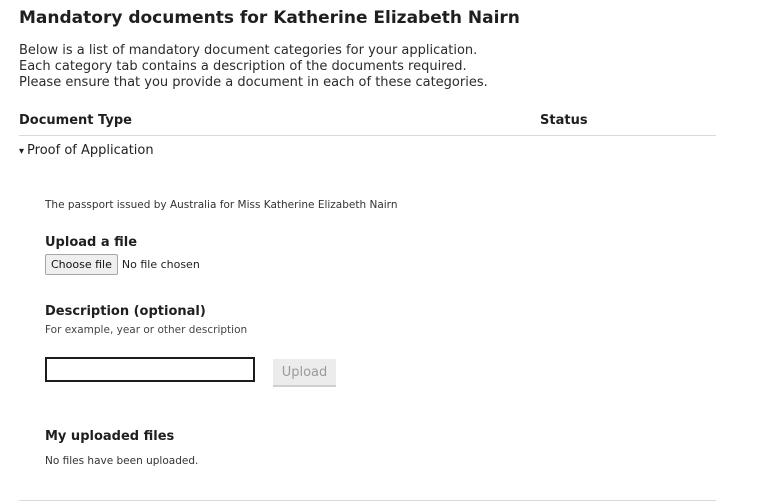 This screenshot has height=503, width=768. Describe the element at coordinates (160, 264) in the screenshot. I see `no-file-chosen-text: No file chosen` at that location.